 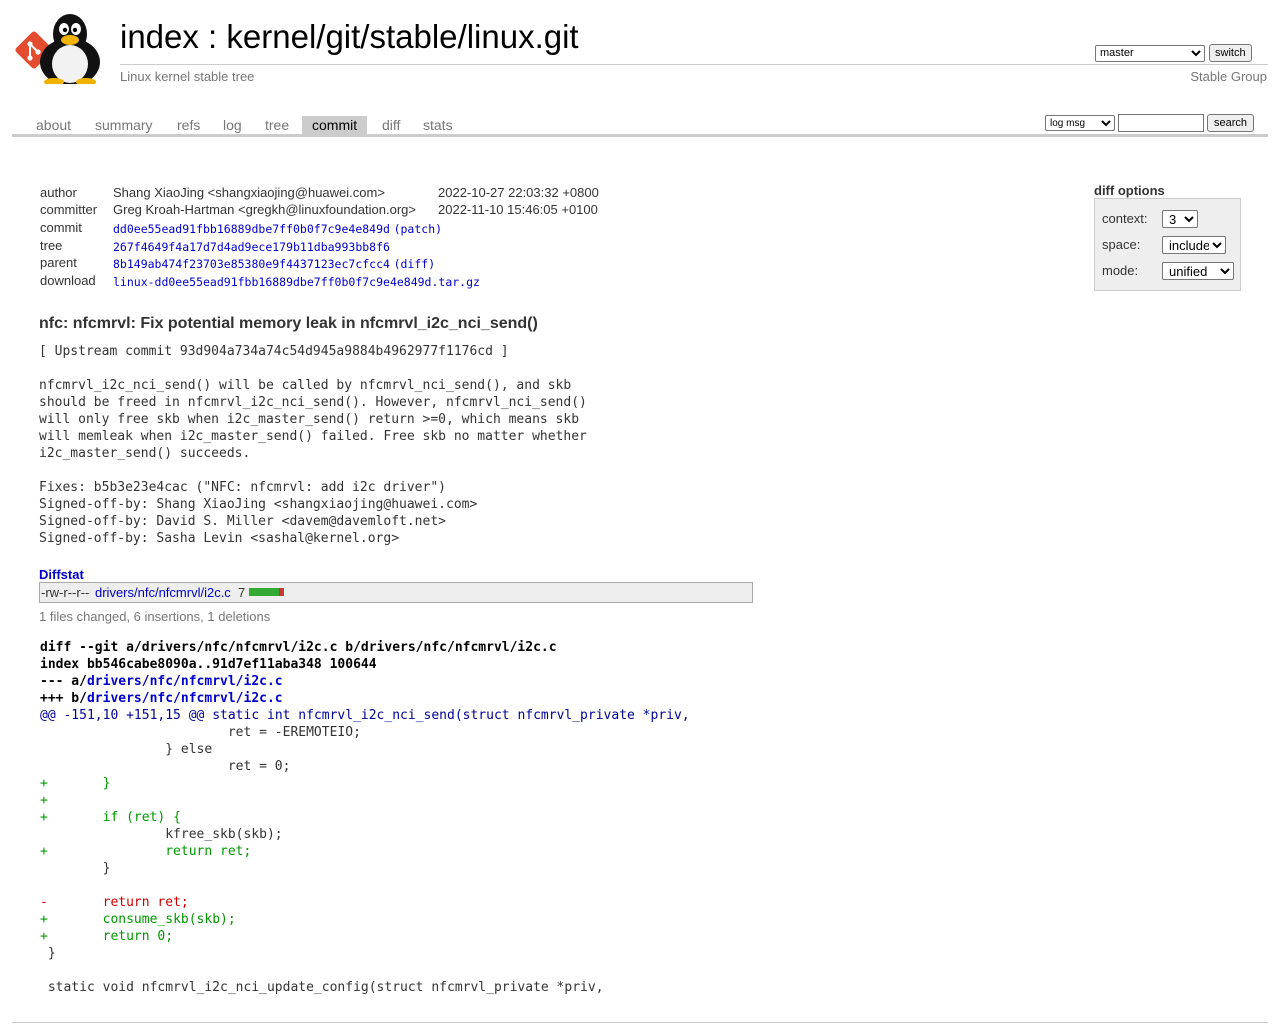 I want to click on diff-line-added: + if (ret) {, so click(x=110, y=817).